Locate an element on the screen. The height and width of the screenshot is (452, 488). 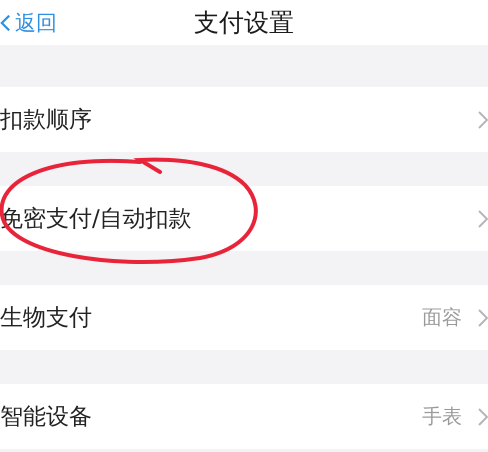
settings-row: 生物支付 面容 is located at coordinates (244, 317).